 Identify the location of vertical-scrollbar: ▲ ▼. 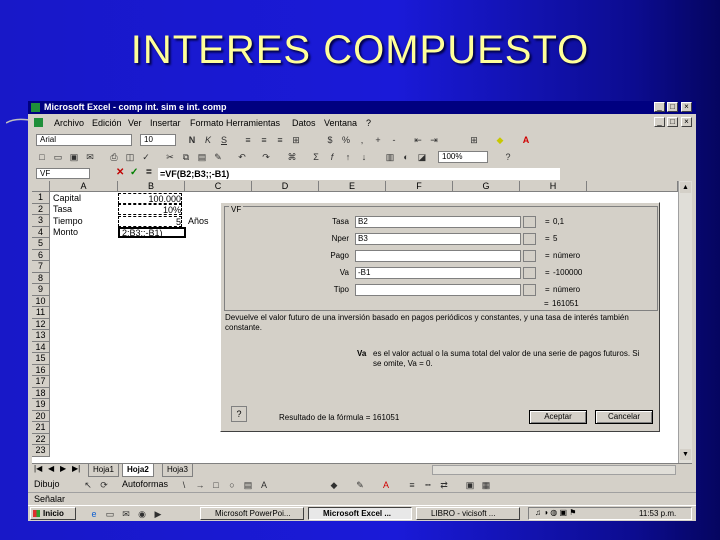
(685, 322).